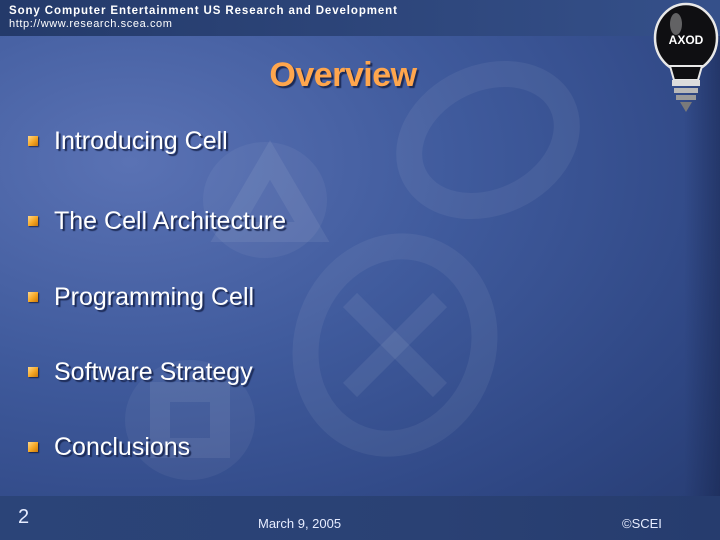  I want to click on footer-bar: 2 March 9, 2005 ©SCEI, so click(360, 518).